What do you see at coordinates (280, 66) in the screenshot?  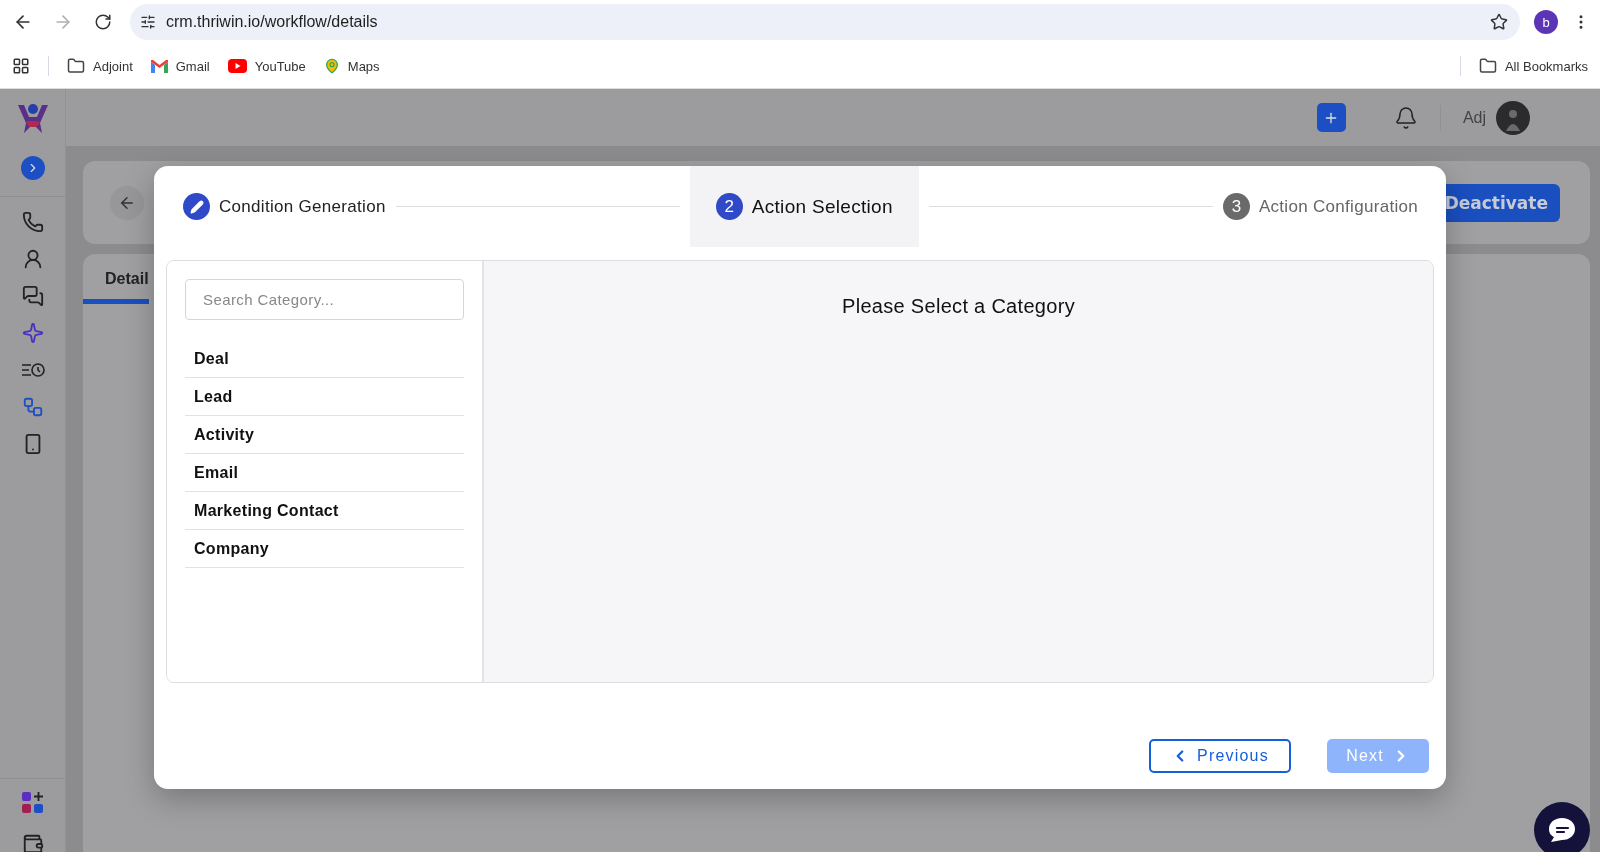 I see `bookmark-label: YouTube` at bounding box center [280, 66].